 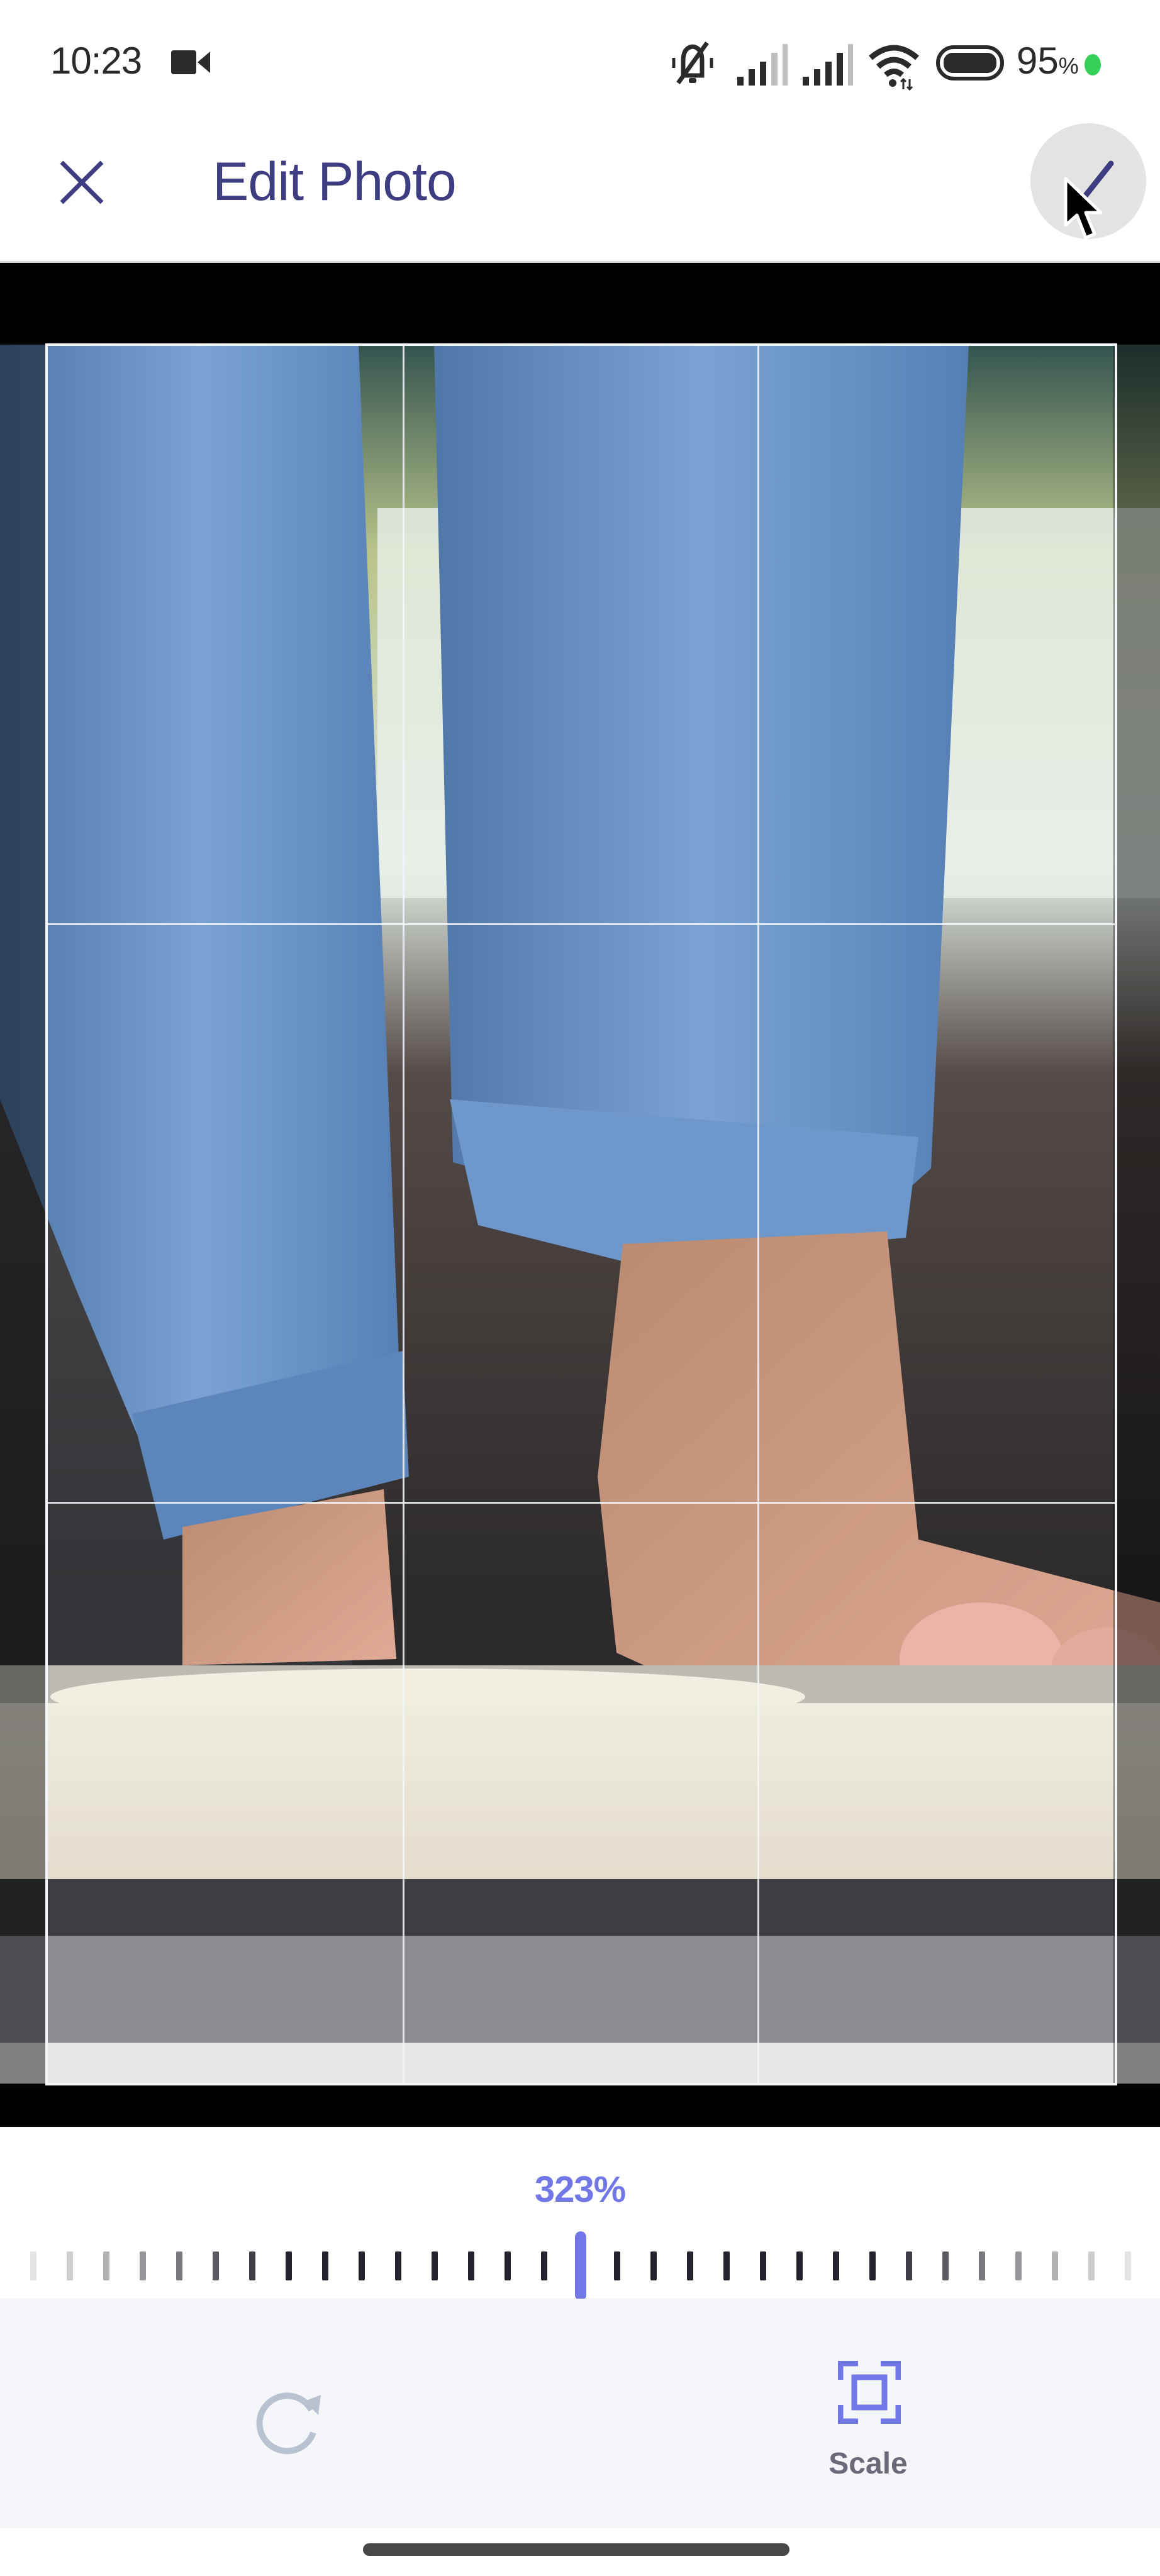 I want to click on scale-value-label: 323%, so click(x=580, y=2189).